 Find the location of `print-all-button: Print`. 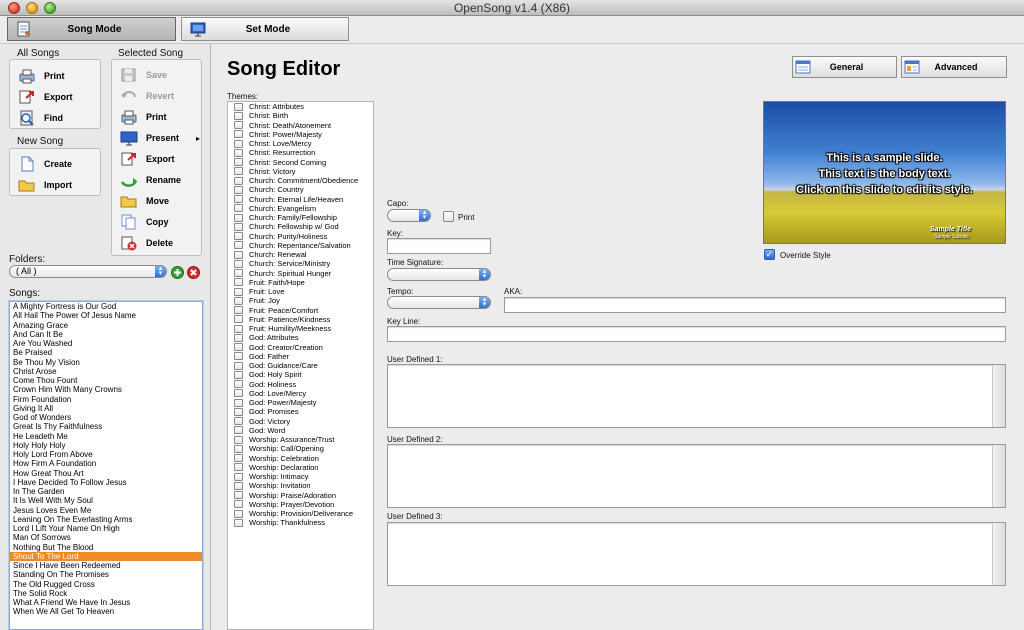

print-all-button: Print is located at coordinates (41, 76).